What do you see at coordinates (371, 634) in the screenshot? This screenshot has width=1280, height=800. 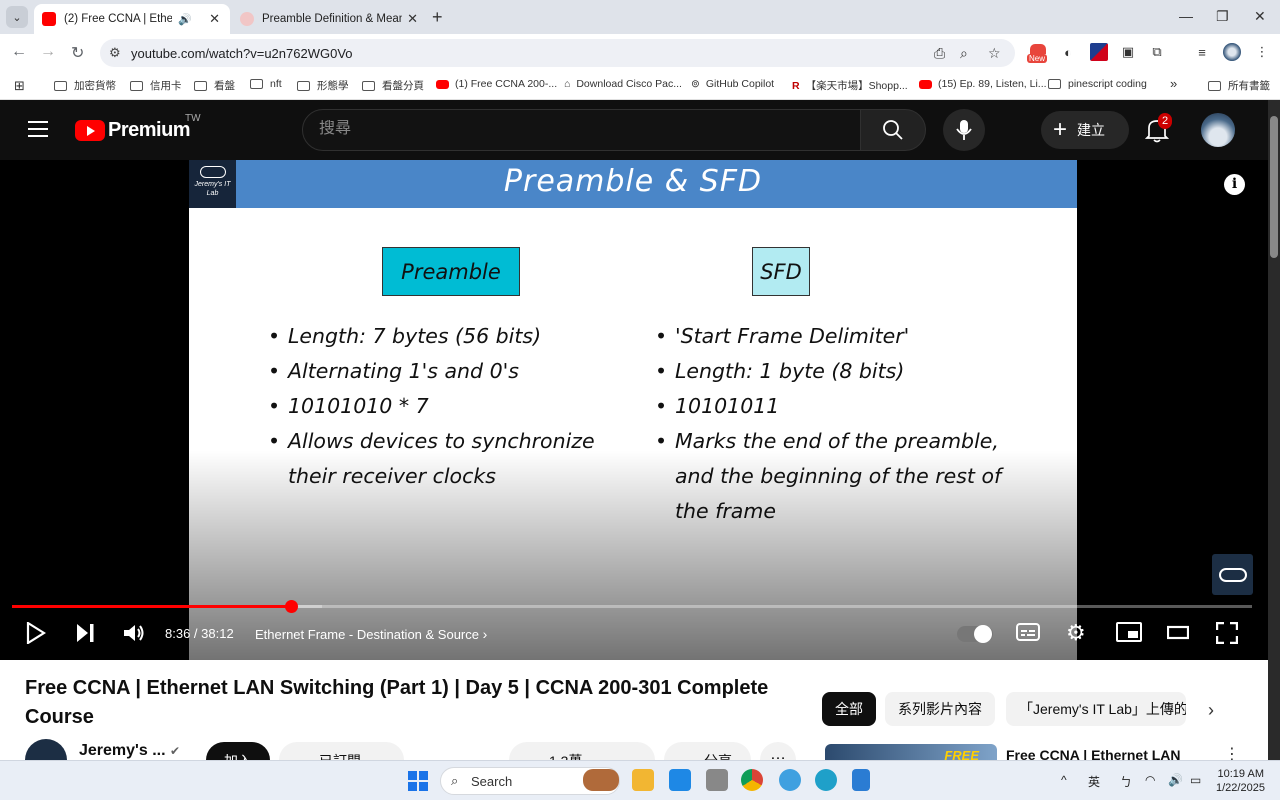 I see `chapter-title: Ethernet Frame - Destination & Source ›` at bounding box center [371, 634].